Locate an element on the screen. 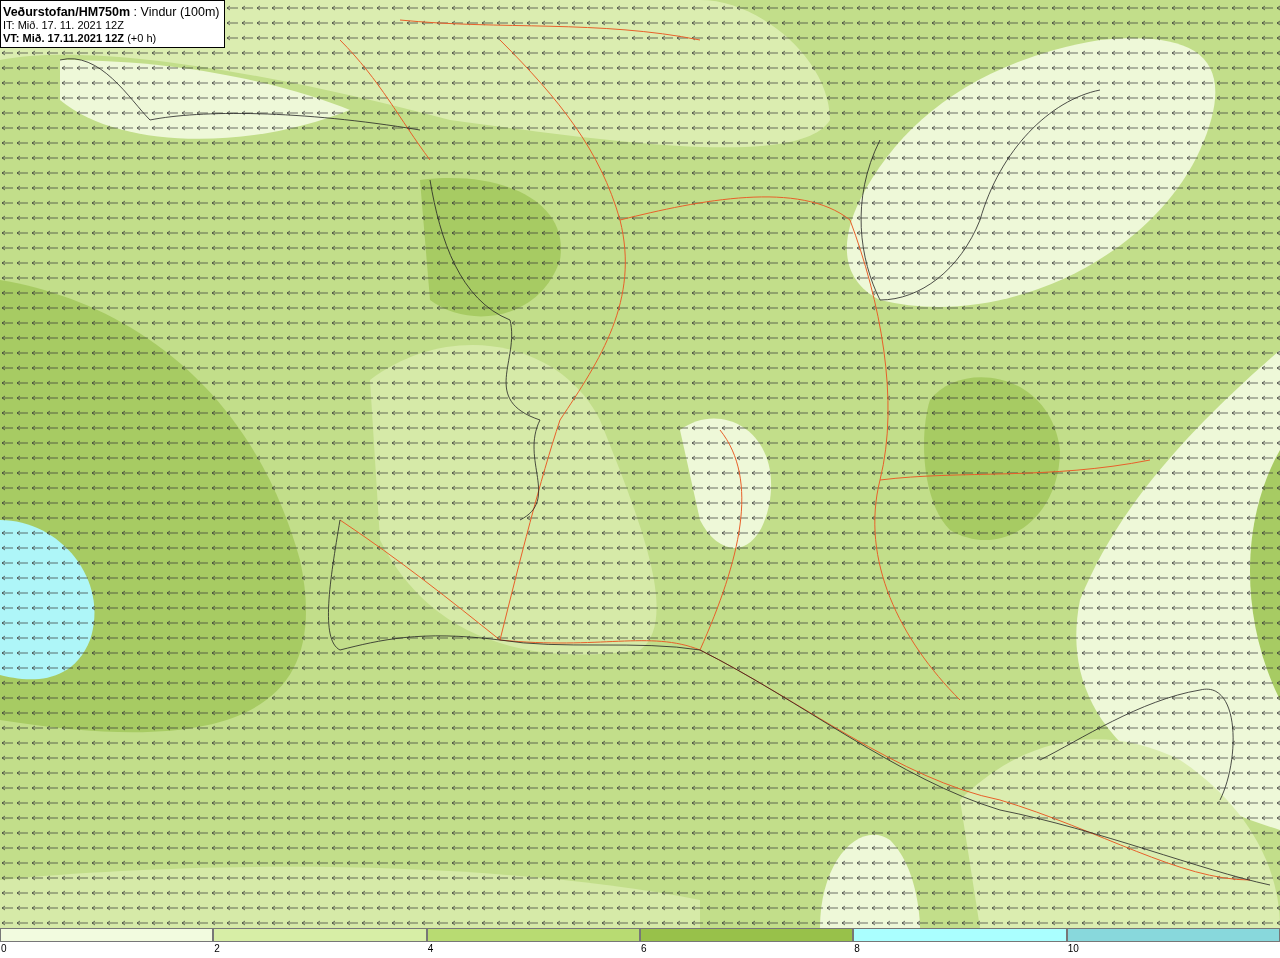 This screenshot has height=958, width=1280. legend-label: 4 is located at coordinates (430, 949).